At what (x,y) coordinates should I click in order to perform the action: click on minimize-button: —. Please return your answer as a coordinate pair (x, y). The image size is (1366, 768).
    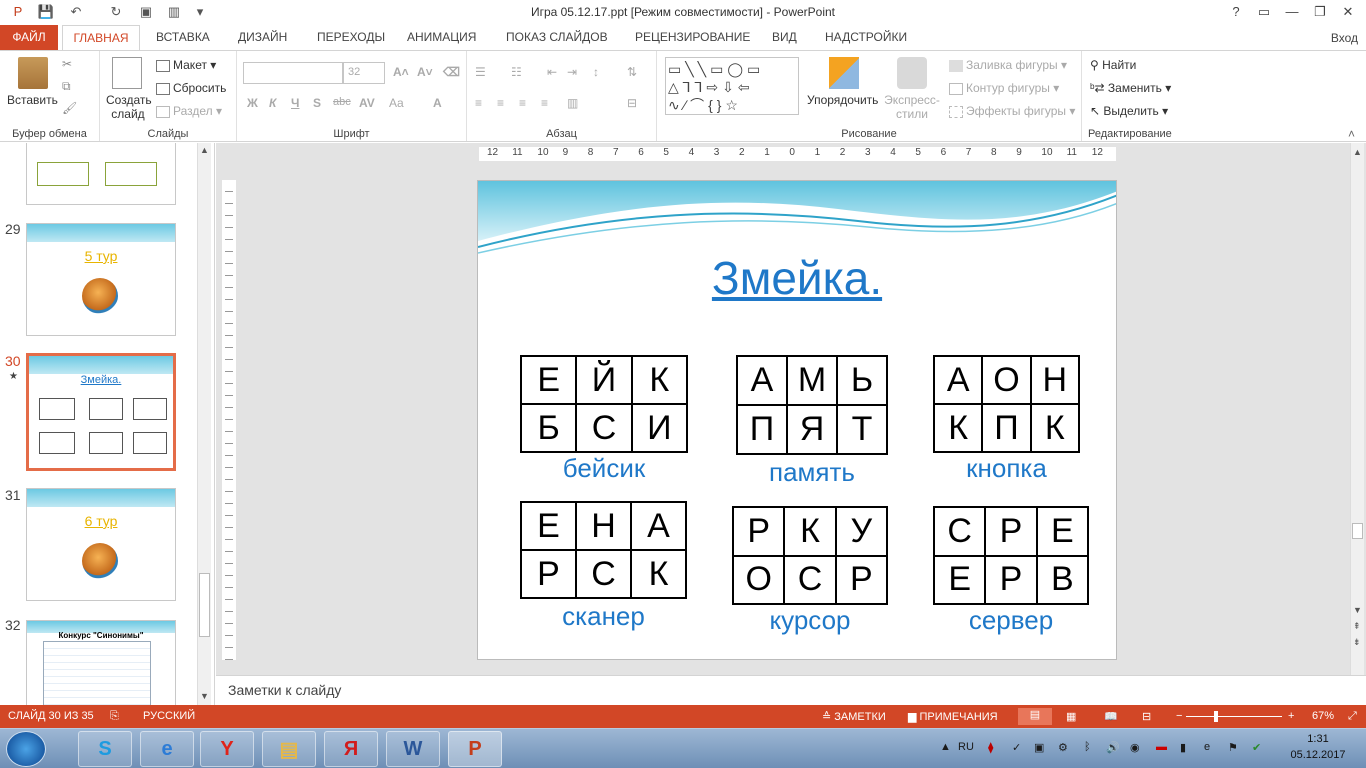
    Looking at the image, I should click on (1292, 12).